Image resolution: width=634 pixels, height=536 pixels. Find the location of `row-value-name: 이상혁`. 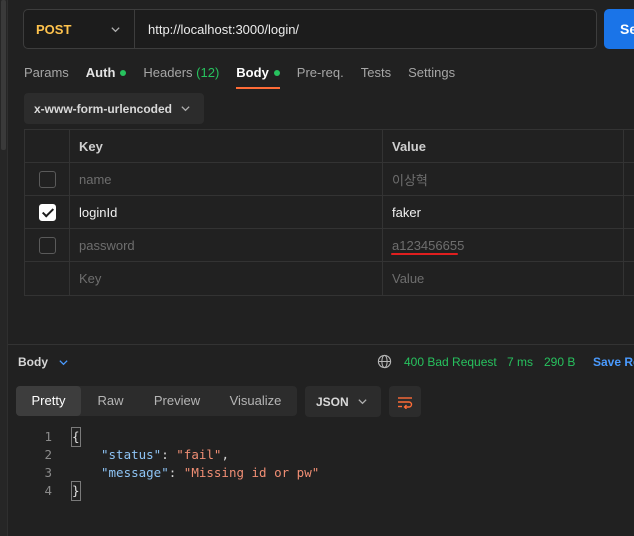

row-value-name: 이상혁 is located at coordinates (503, 179).